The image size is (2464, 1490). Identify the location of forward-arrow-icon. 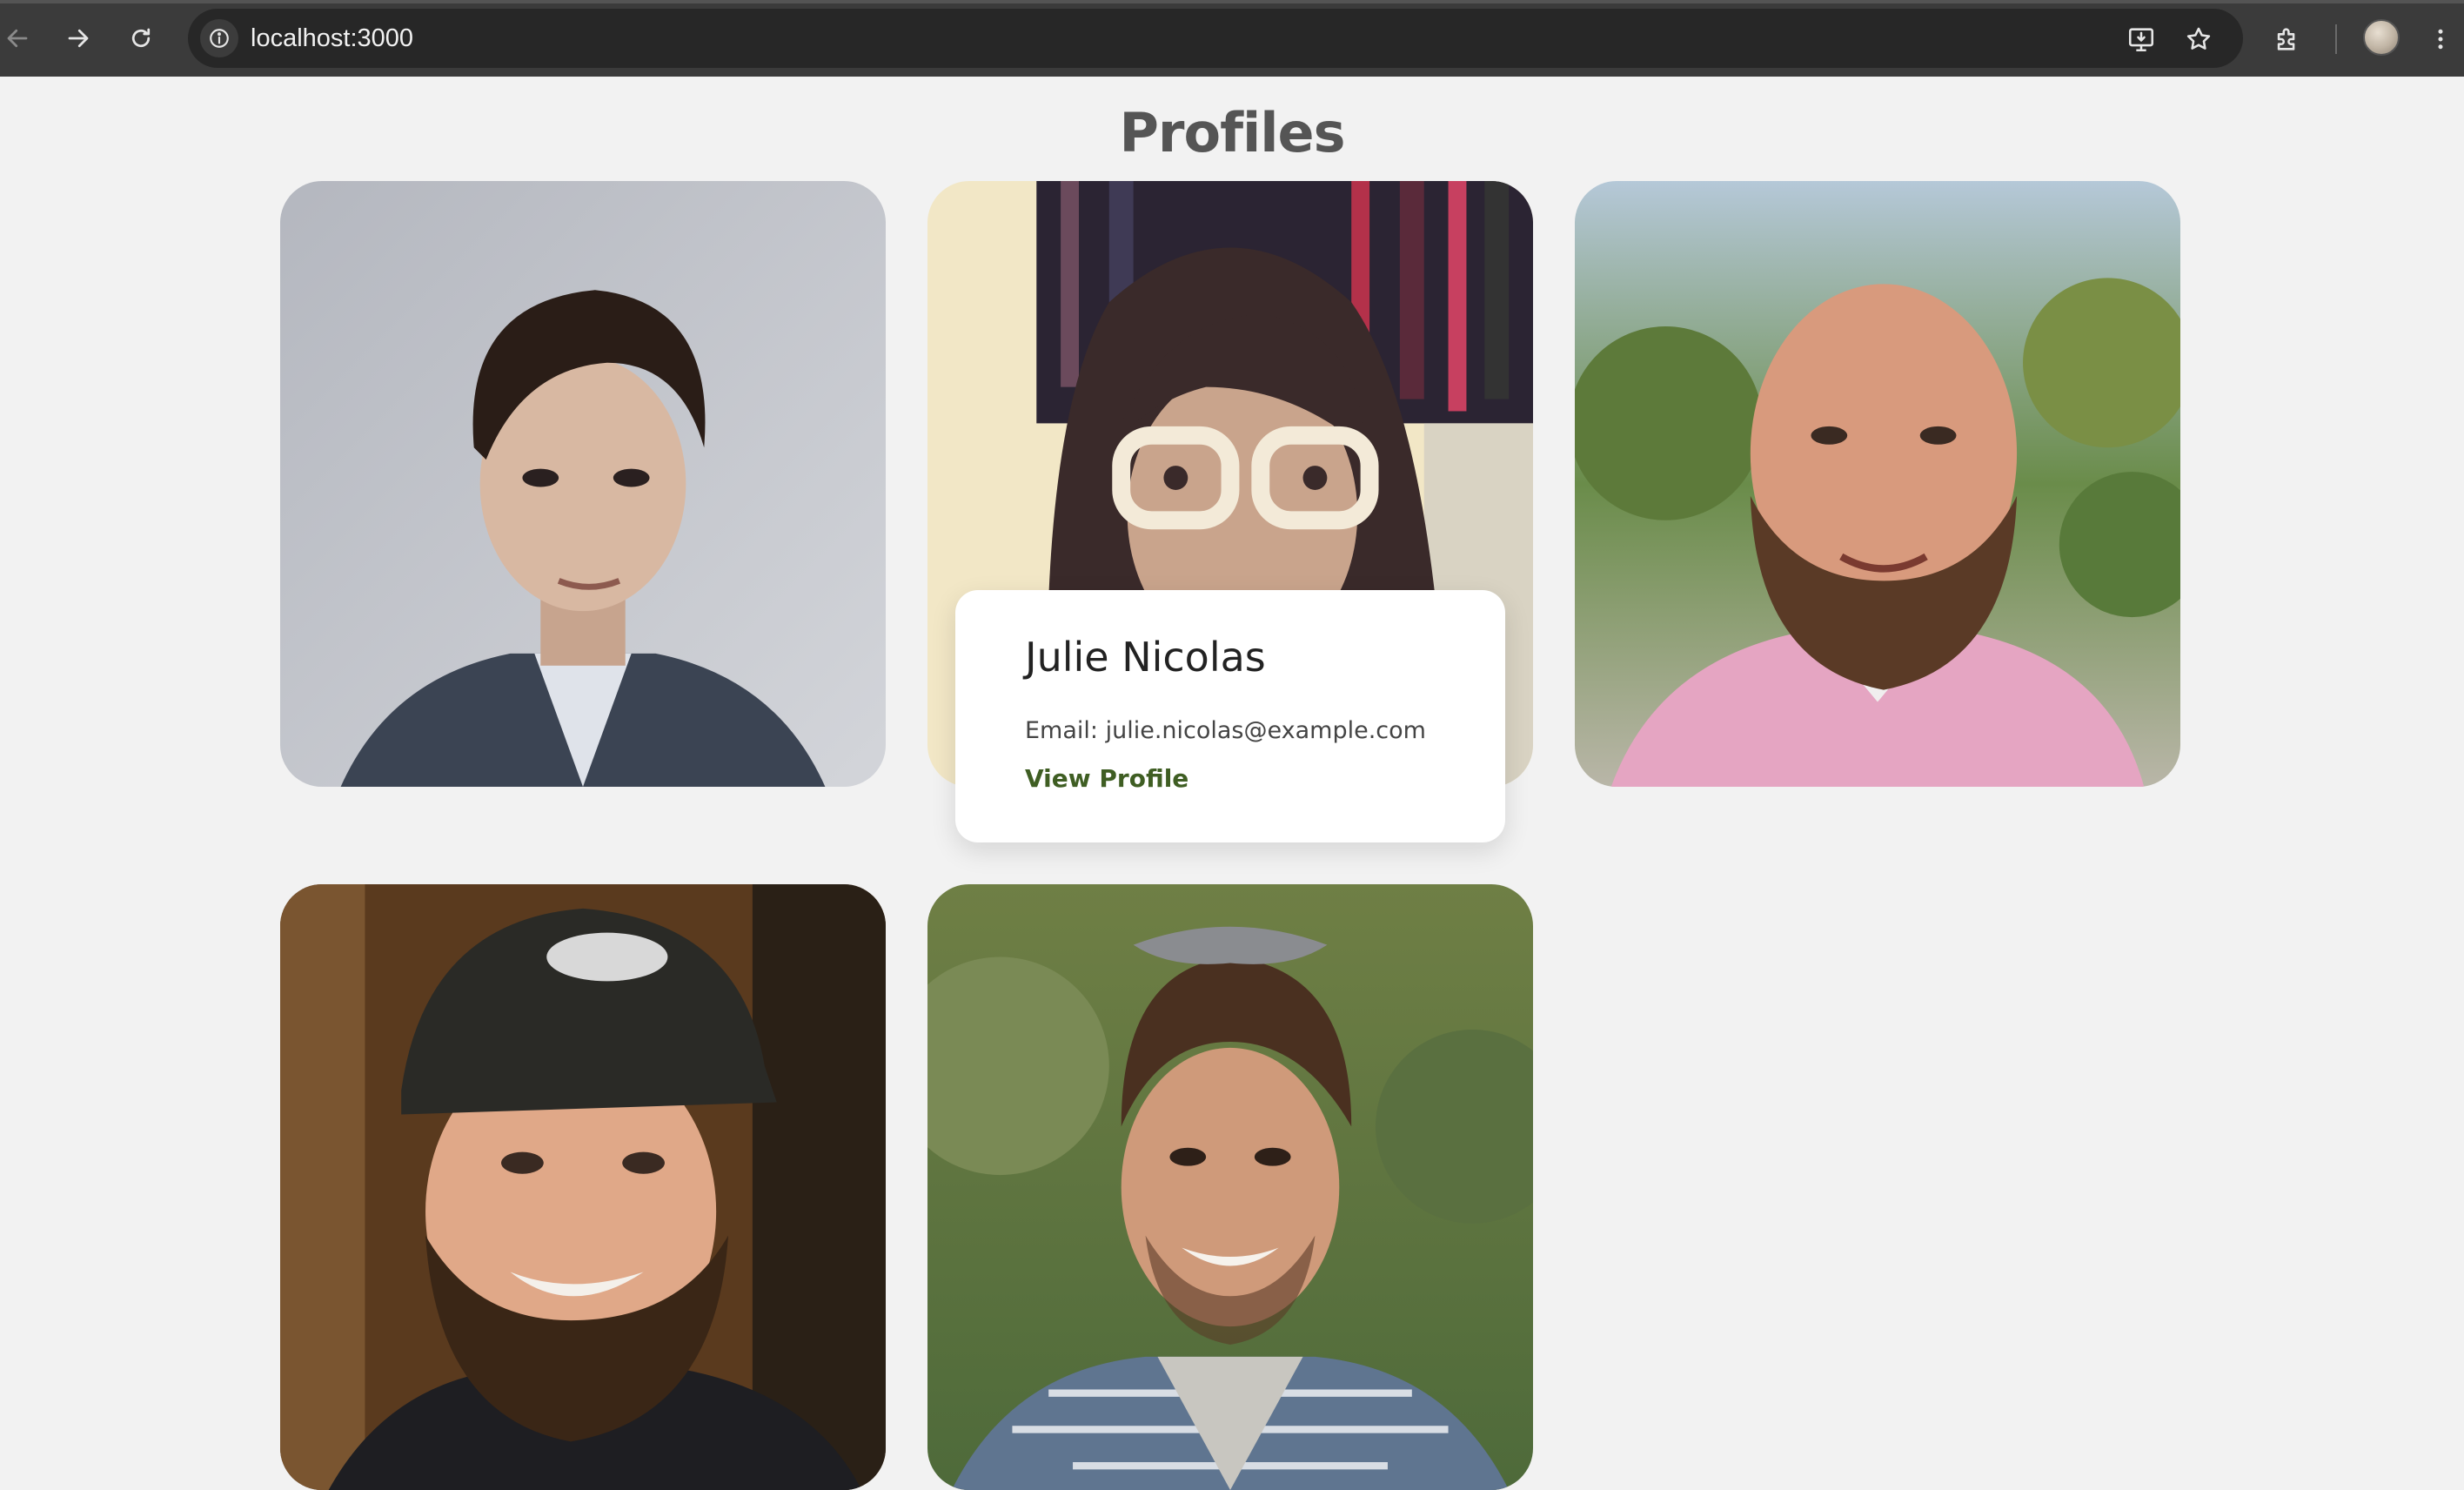
(78, 38).